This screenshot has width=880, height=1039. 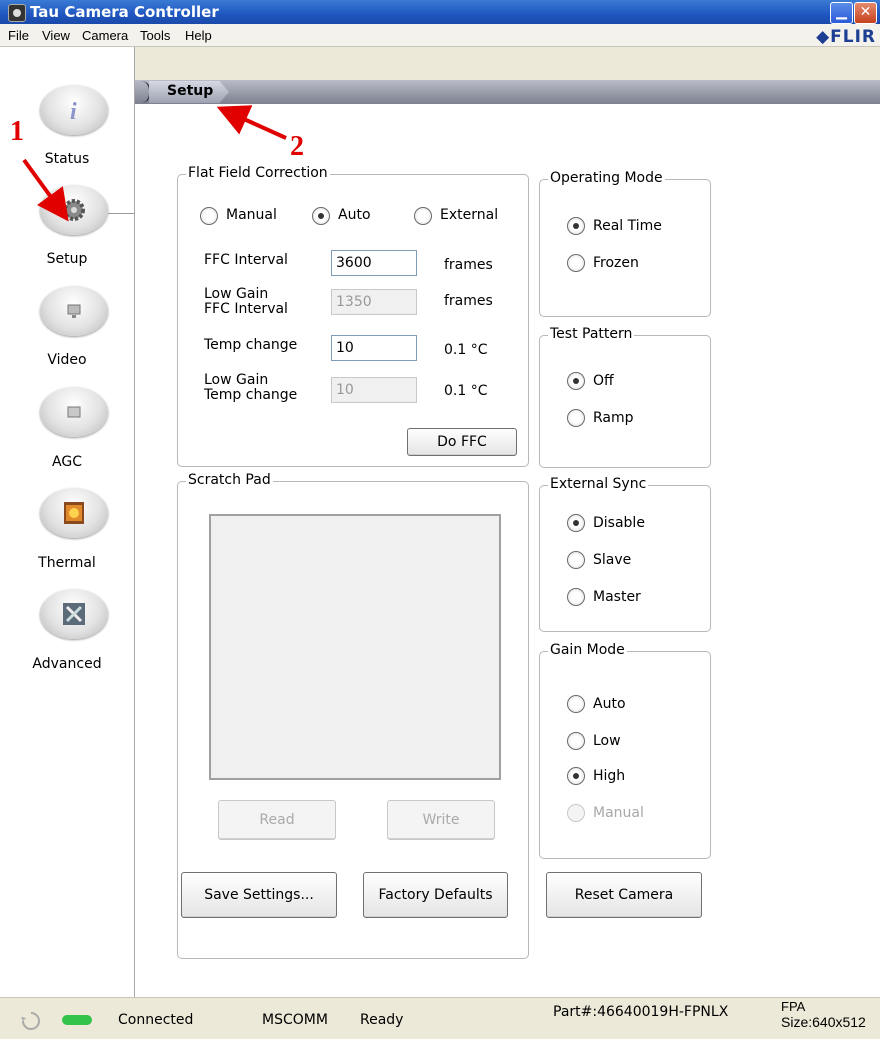 I want to click on sidebar-item-advanced, so click(x=74, y=614).